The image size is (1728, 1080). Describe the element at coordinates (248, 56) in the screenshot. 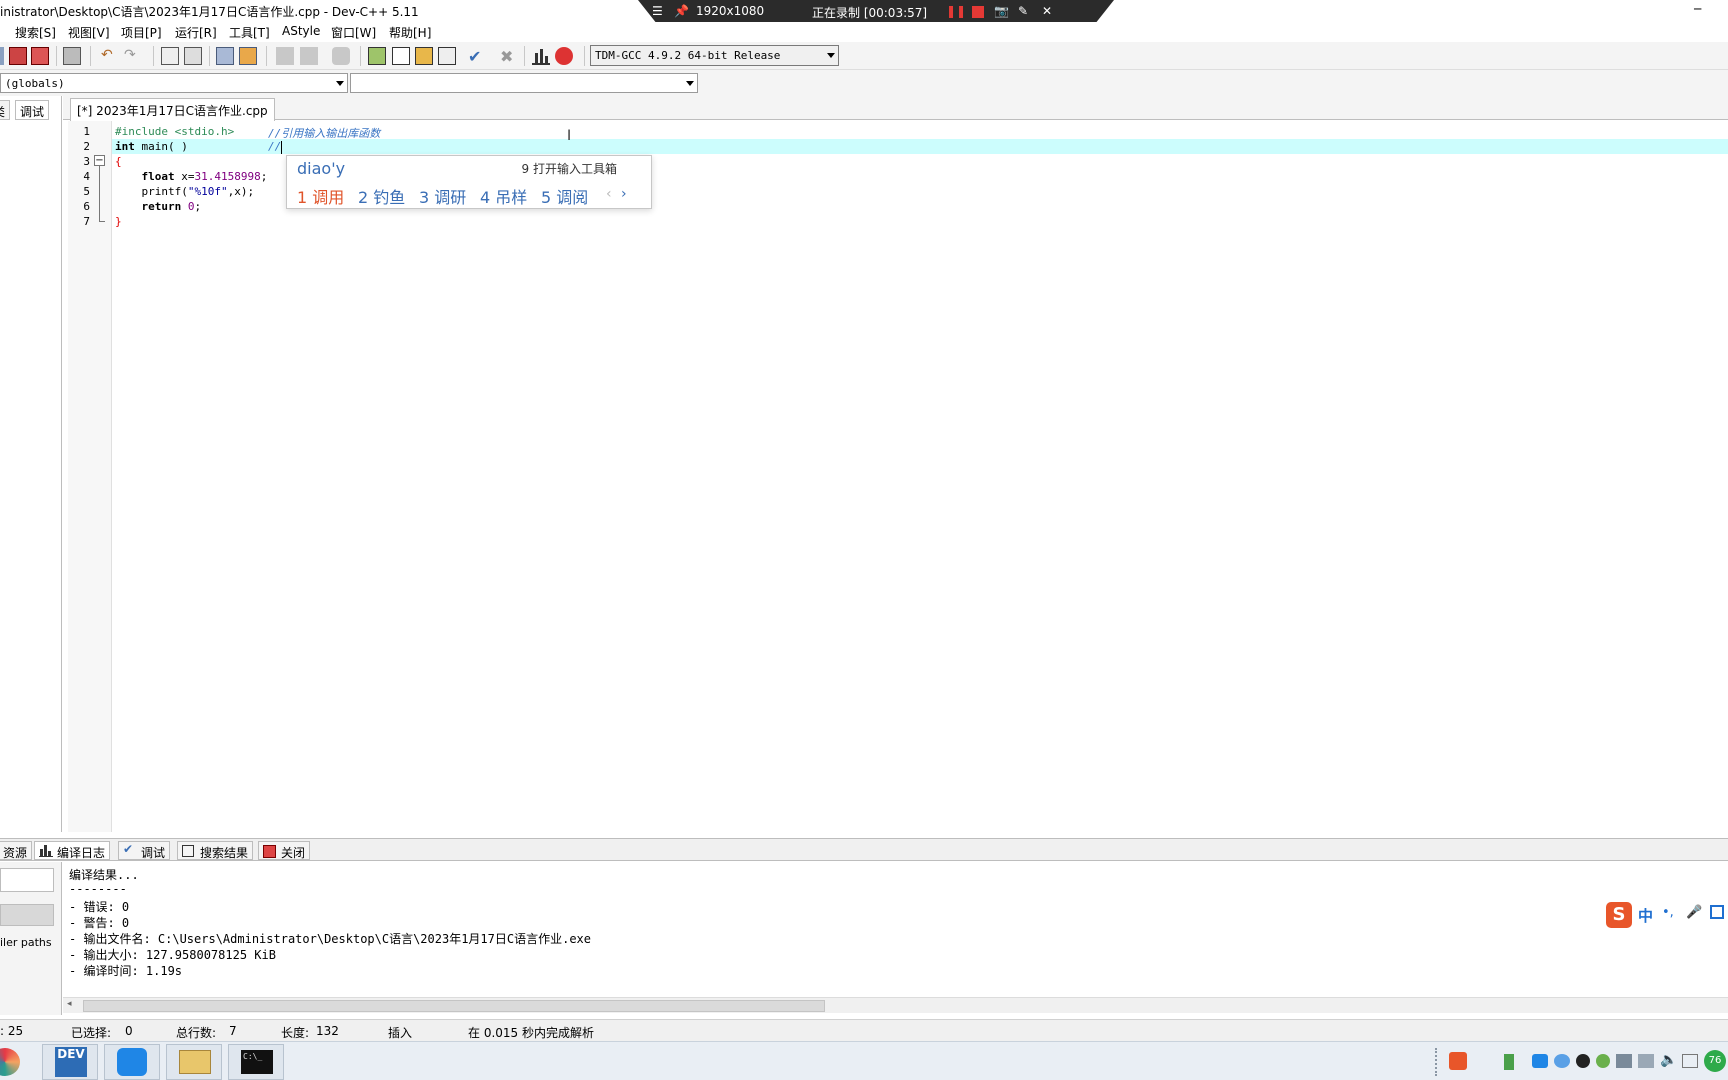

I see `unindent-icon` at that location.